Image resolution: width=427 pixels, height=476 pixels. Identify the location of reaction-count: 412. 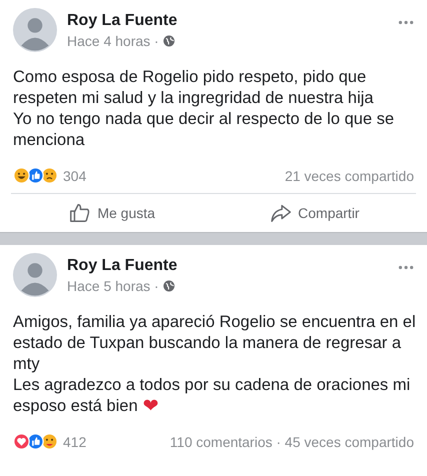
(74, 442).